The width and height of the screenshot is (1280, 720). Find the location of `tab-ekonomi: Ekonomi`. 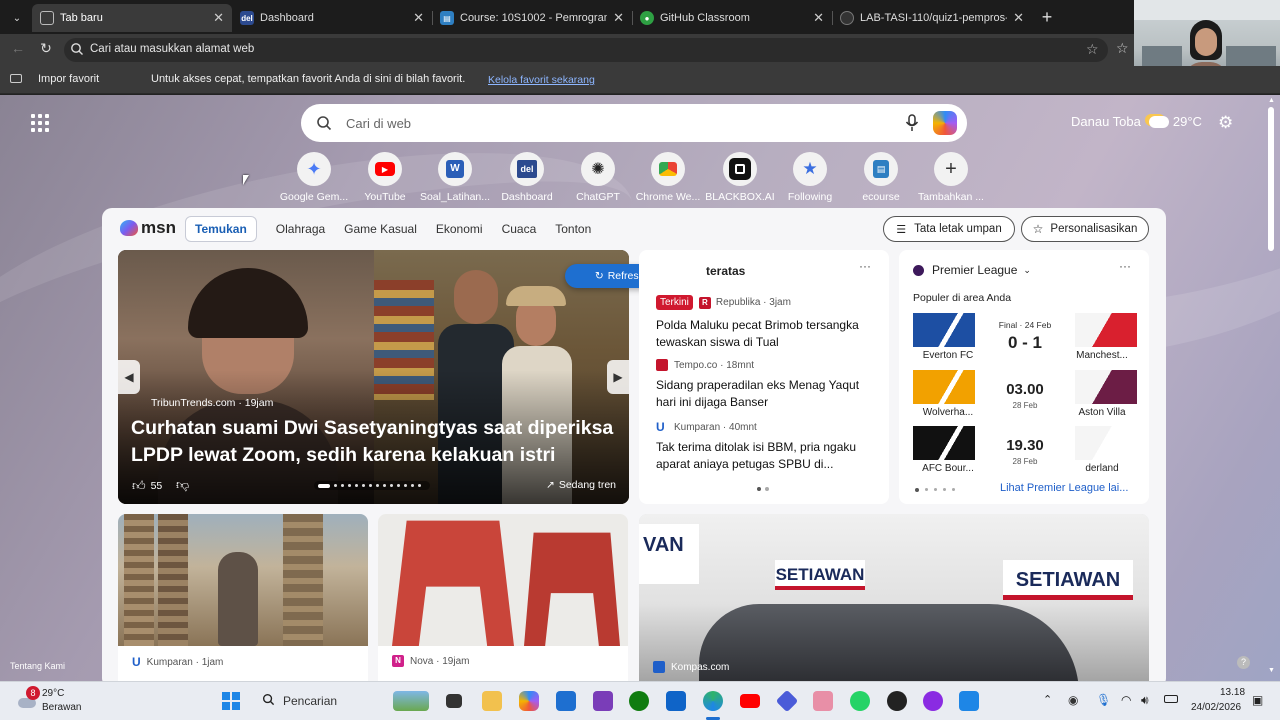

tab-ekonomi: Ekonomi is located at coordinates (459, 229).